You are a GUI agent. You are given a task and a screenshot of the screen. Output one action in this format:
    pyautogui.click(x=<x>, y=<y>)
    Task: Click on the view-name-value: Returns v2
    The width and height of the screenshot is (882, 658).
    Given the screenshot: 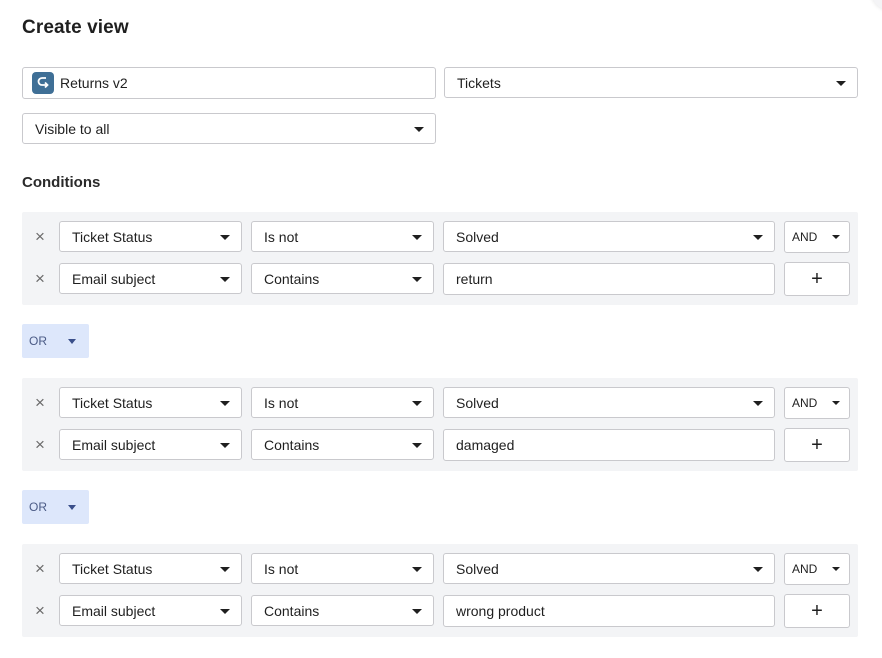 What is the action you would take?
    pyautogui.click(x=94, y=83)
    